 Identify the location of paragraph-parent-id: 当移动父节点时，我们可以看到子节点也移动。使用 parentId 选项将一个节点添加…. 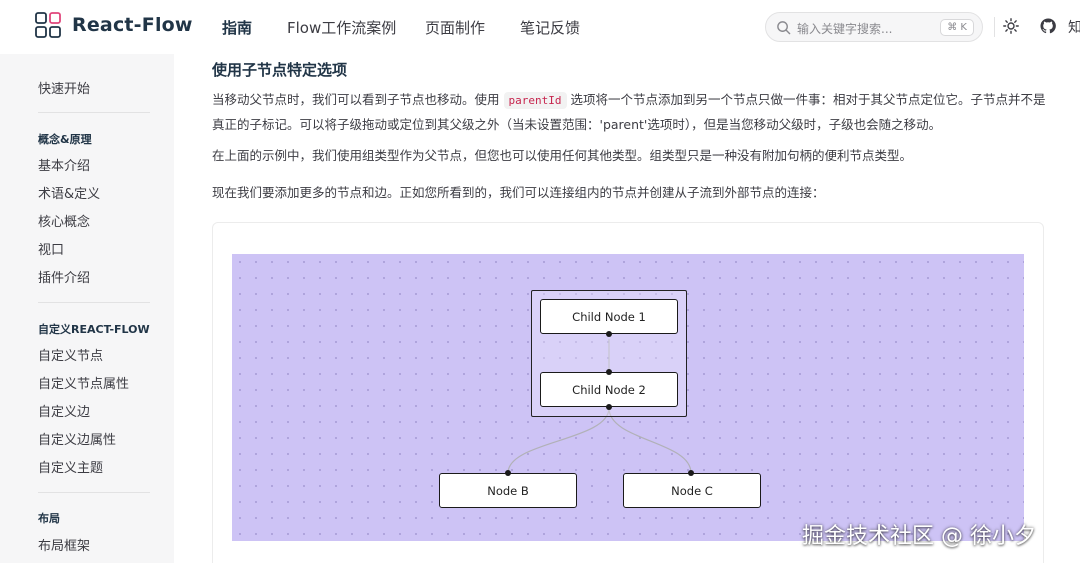
(632, 112).